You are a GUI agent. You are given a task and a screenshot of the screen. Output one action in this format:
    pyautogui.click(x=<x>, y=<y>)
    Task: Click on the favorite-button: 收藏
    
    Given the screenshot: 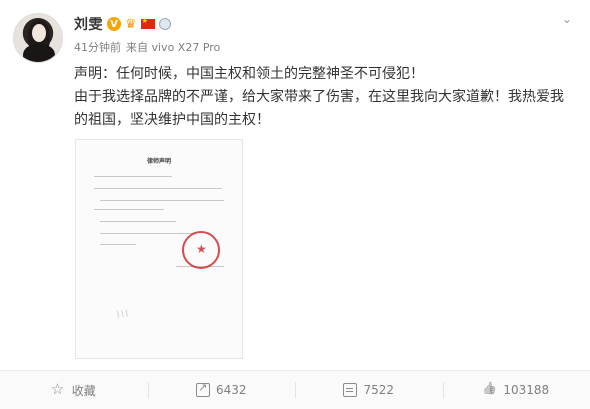 What is the action you would take?
    pyautogui.click(x=74, y=390)
    